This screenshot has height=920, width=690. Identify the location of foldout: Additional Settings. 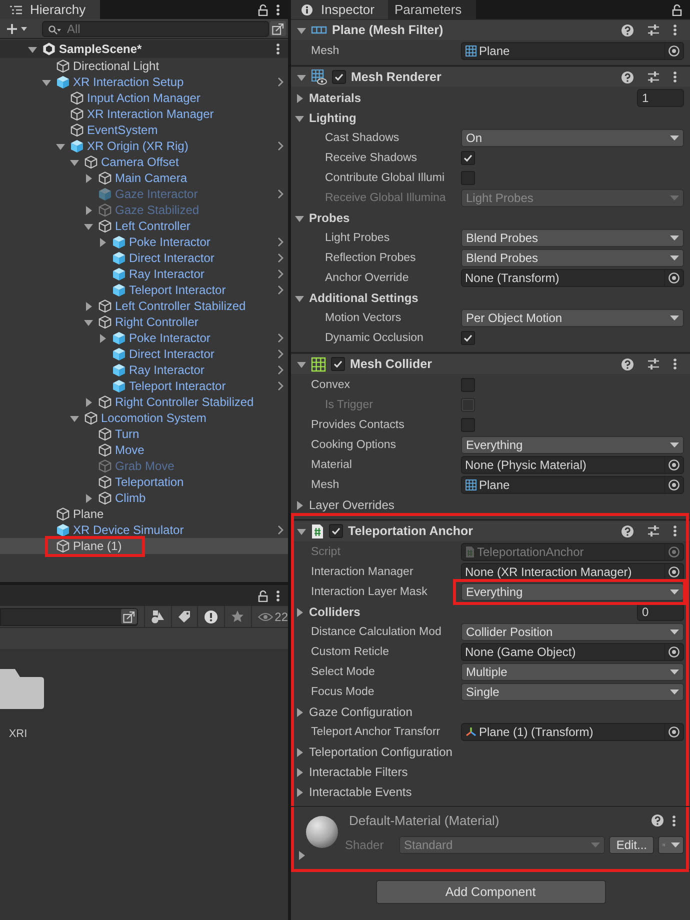
(356, 298).